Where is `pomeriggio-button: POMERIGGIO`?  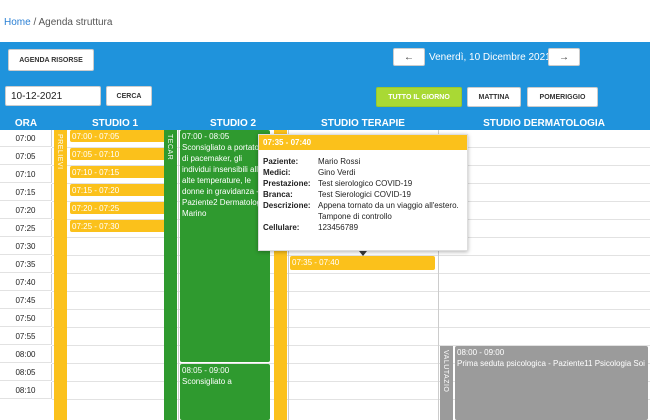 pomeriggio-button: POMERIGGIO is located at coordinates (562, 97).